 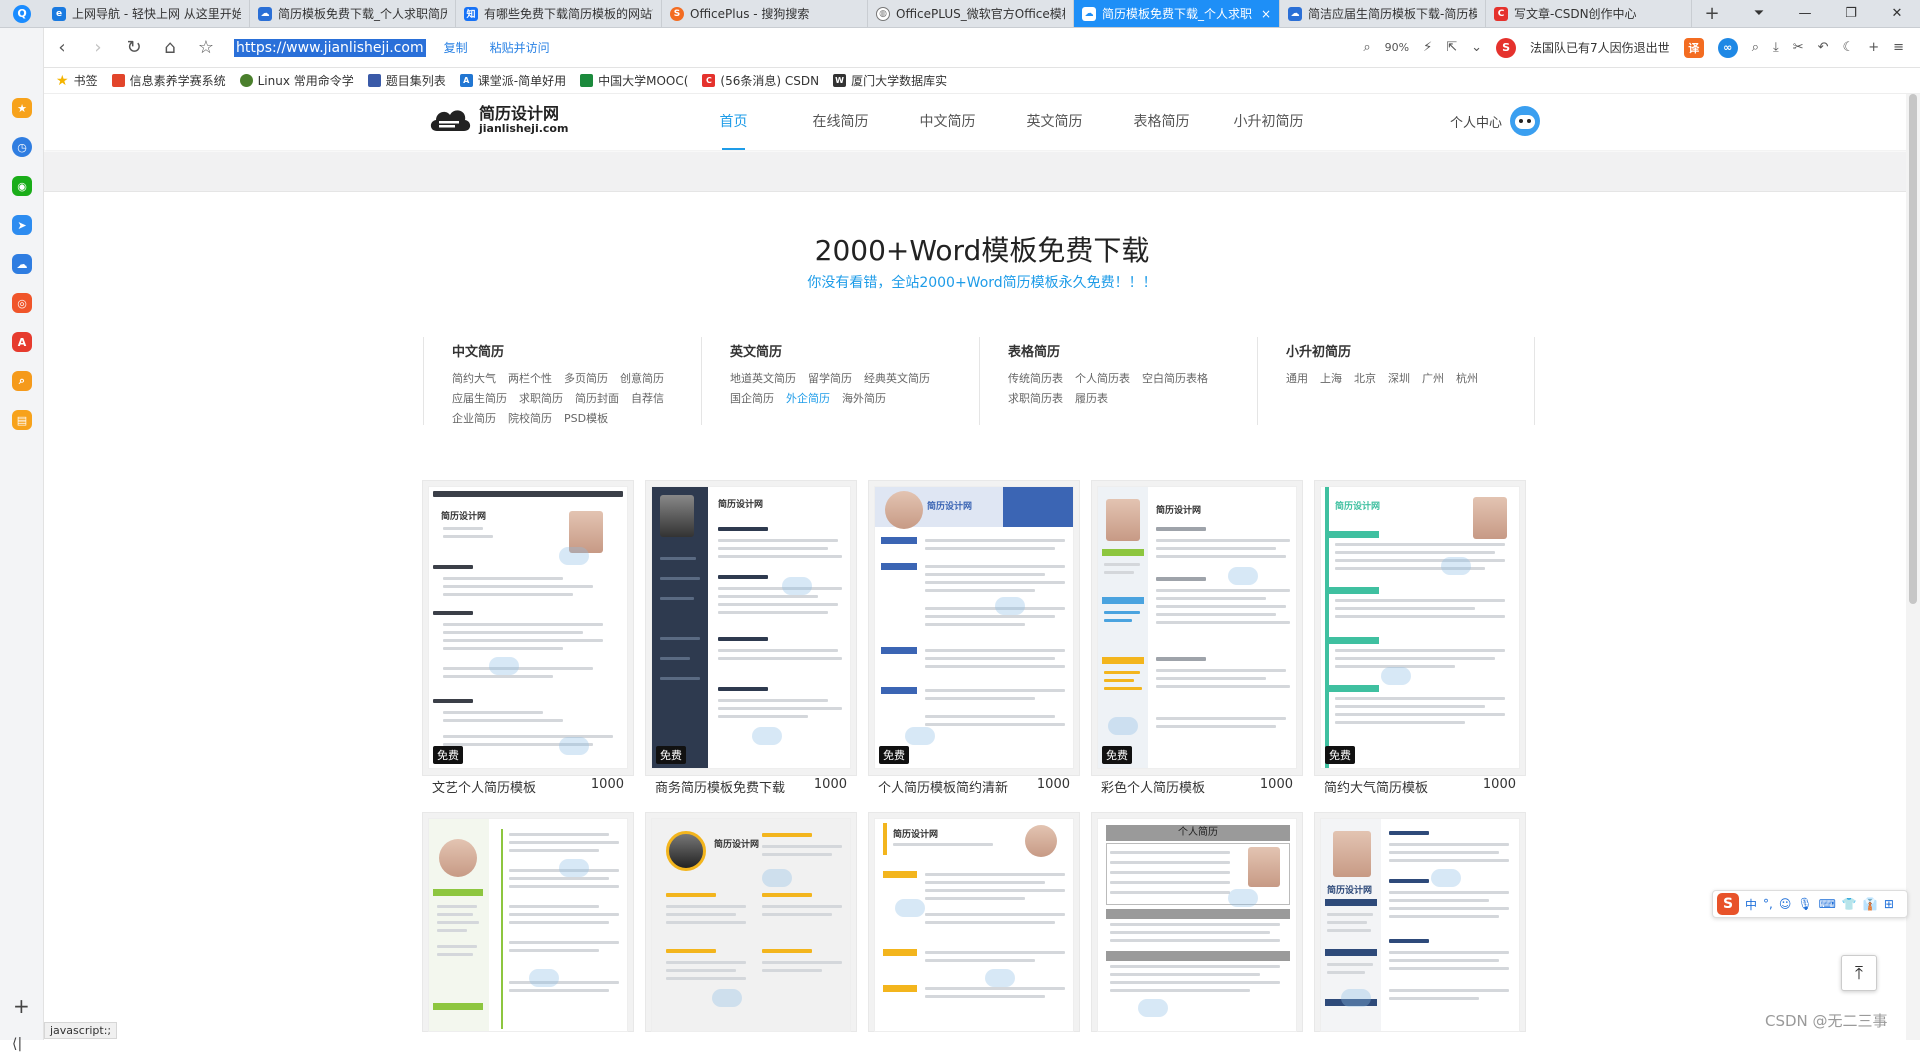 What do you see at coordinates (1366, 47) in the screenshot?
I see `zoom-icon: ⌕` at bounding box center [1366, 47].